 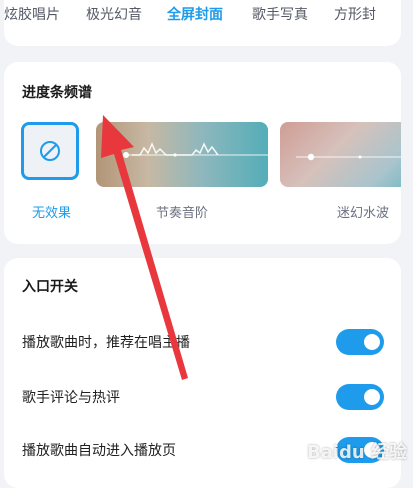 What do you see at coordinates (99, 451) in the screenshot?
I see `setting-label-auto-play-page: 播放歌曲自动进入播放页` at bounding box center [99, 451].